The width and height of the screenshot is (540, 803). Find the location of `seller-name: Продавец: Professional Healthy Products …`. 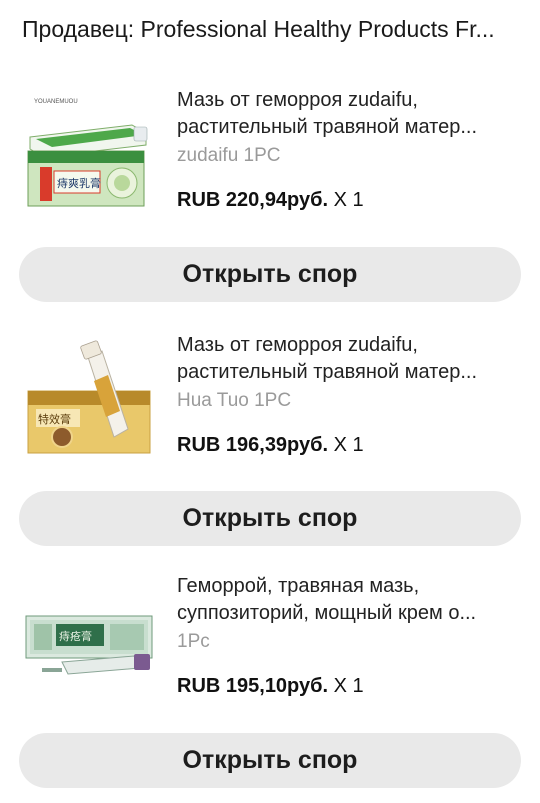

seller-name: Продавец: Professional Healthy Products … is located at coordinates (277, 29).